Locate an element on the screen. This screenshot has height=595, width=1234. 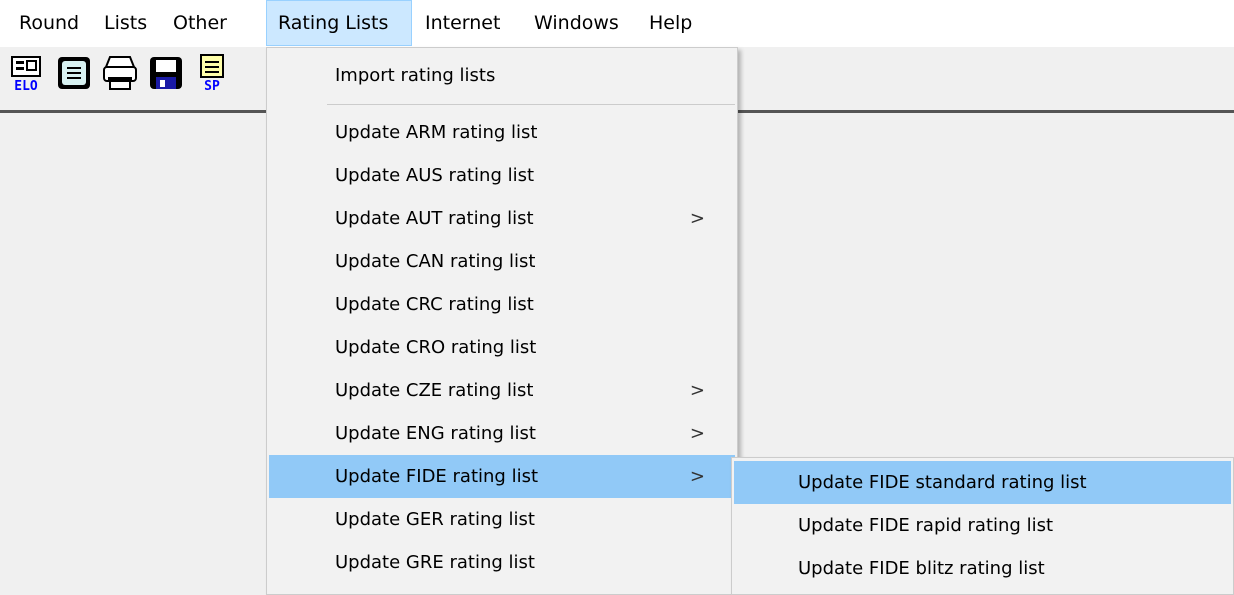
save-disk-icon is located at coordinates (166, 73).